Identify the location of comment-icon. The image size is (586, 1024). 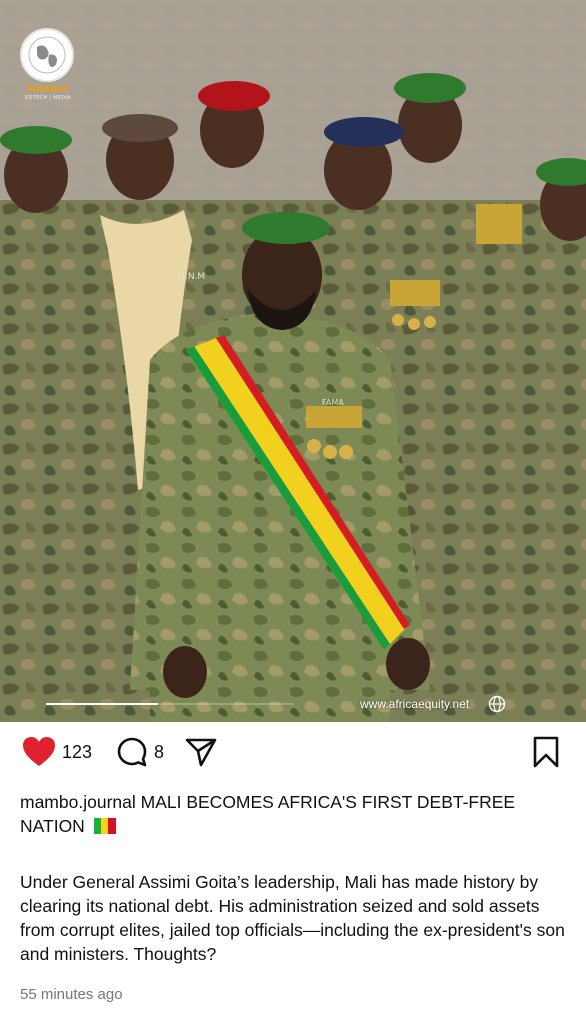
(132, 752).